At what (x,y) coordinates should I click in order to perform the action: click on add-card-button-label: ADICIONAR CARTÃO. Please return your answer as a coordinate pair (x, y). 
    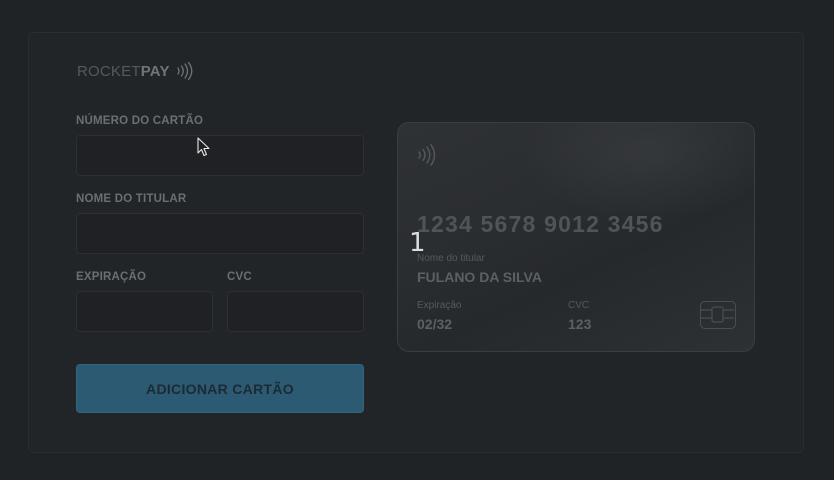
    Looking at the image, I should click on (220, 388).